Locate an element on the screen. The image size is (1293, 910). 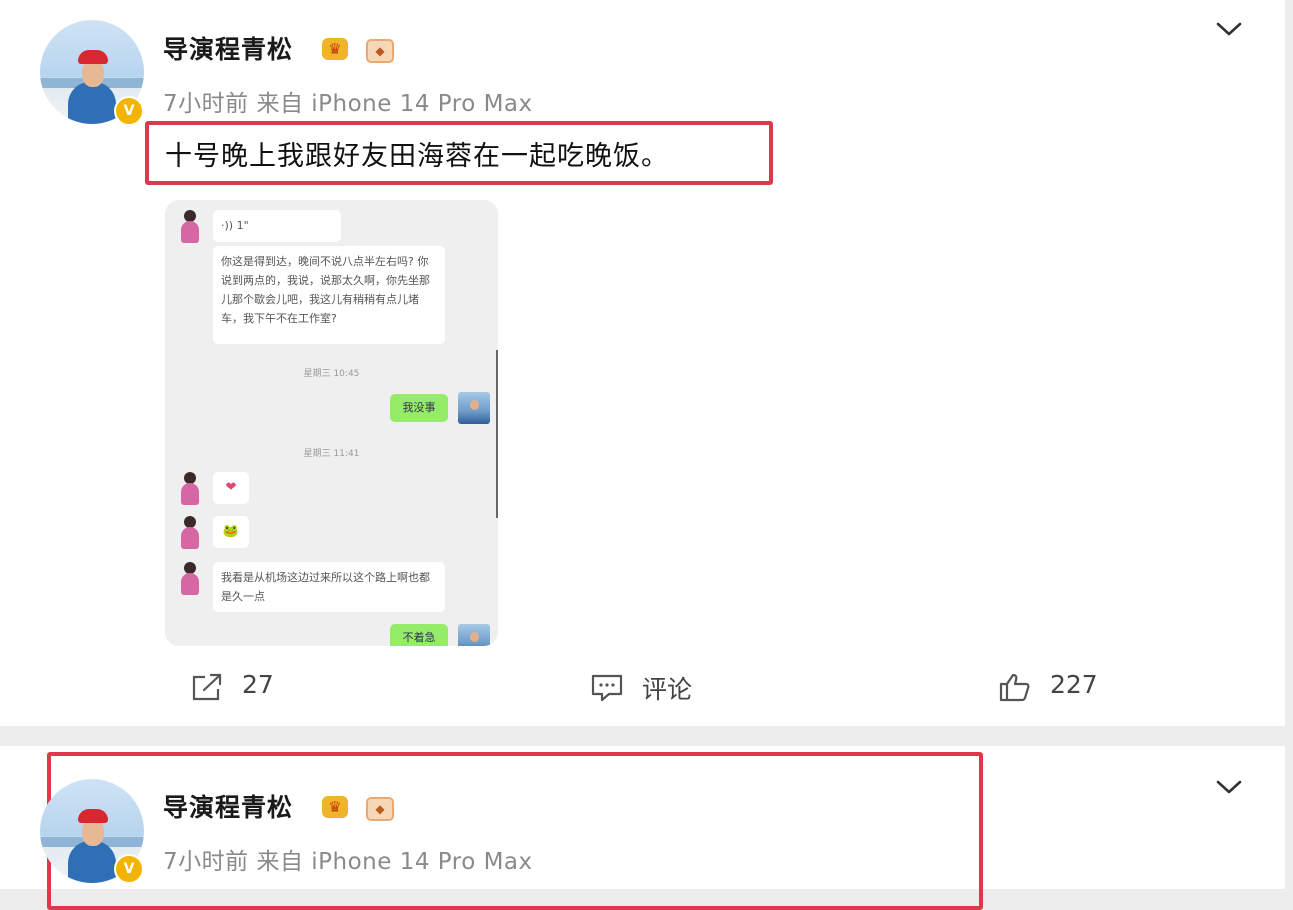
share-icon is located at coordinates (207, 687).